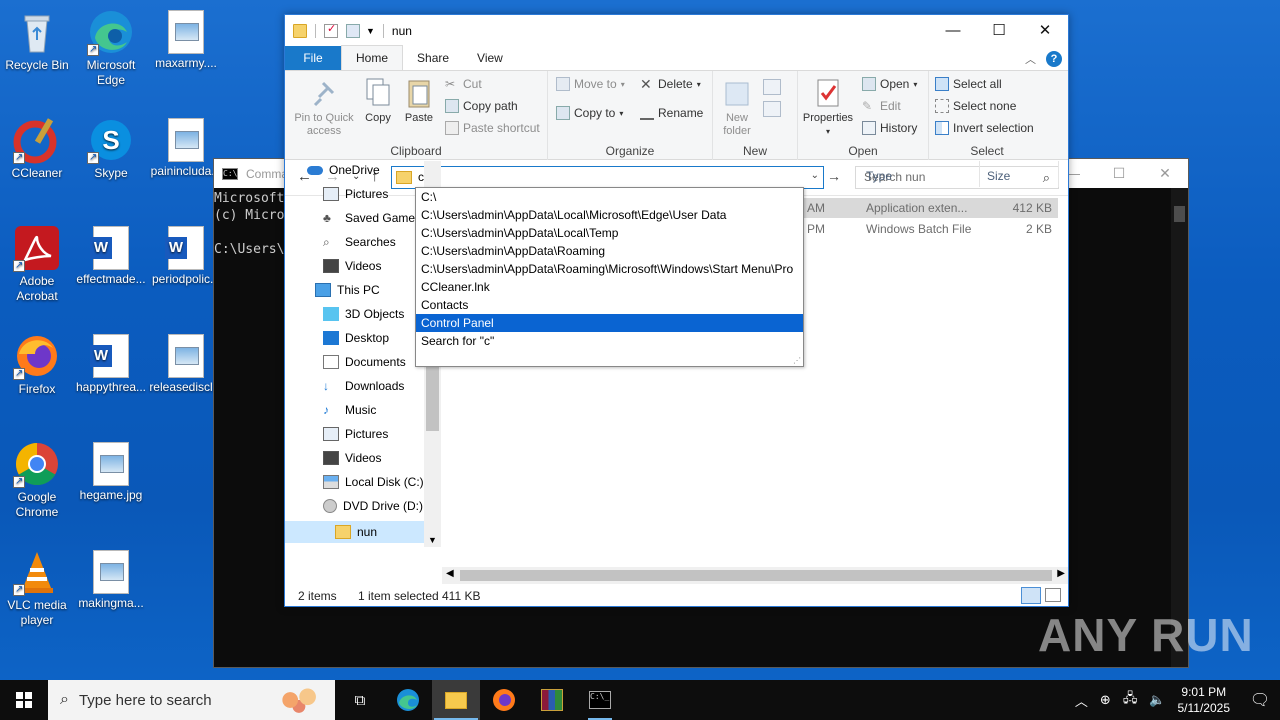 The width and height of the screenshot is (1280, 720). What do you see at coordinates (1031, 595) in the screenshot?
I see `details-view-icon` at bounding box center [1031, 595].